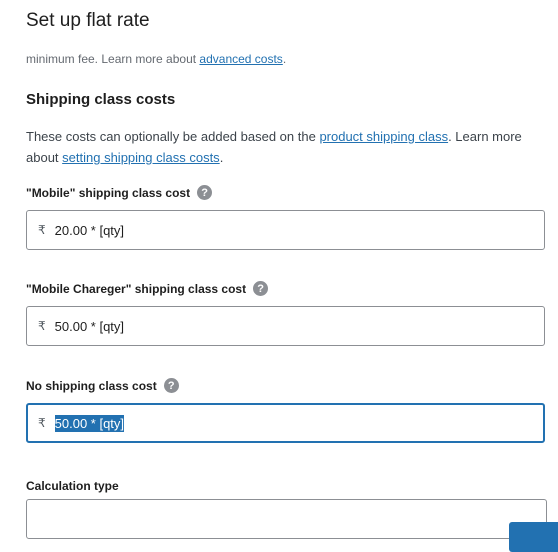 The width and height of the screenshot is (558, 552). Describe the element at coordinates (89, 423) in the screenshot. I see `no-shipping-class-cost-value: 50.00 * [qty]` at that location.